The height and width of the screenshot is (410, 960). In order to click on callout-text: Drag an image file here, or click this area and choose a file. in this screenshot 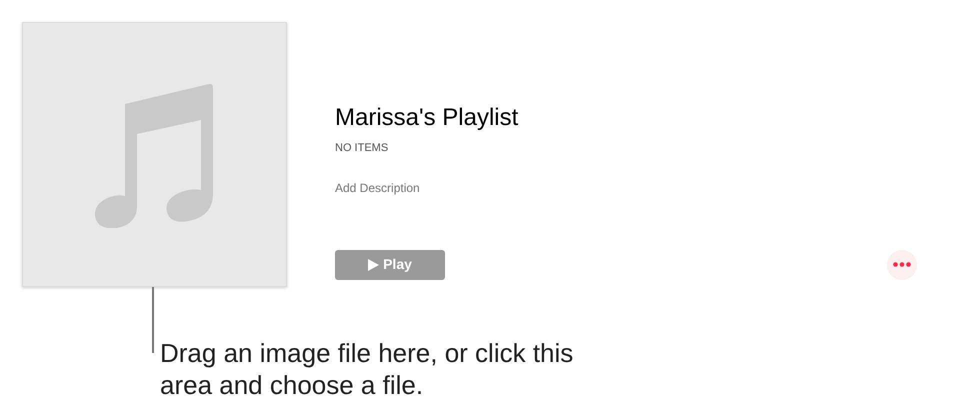, I will do `click(367, 369)`.